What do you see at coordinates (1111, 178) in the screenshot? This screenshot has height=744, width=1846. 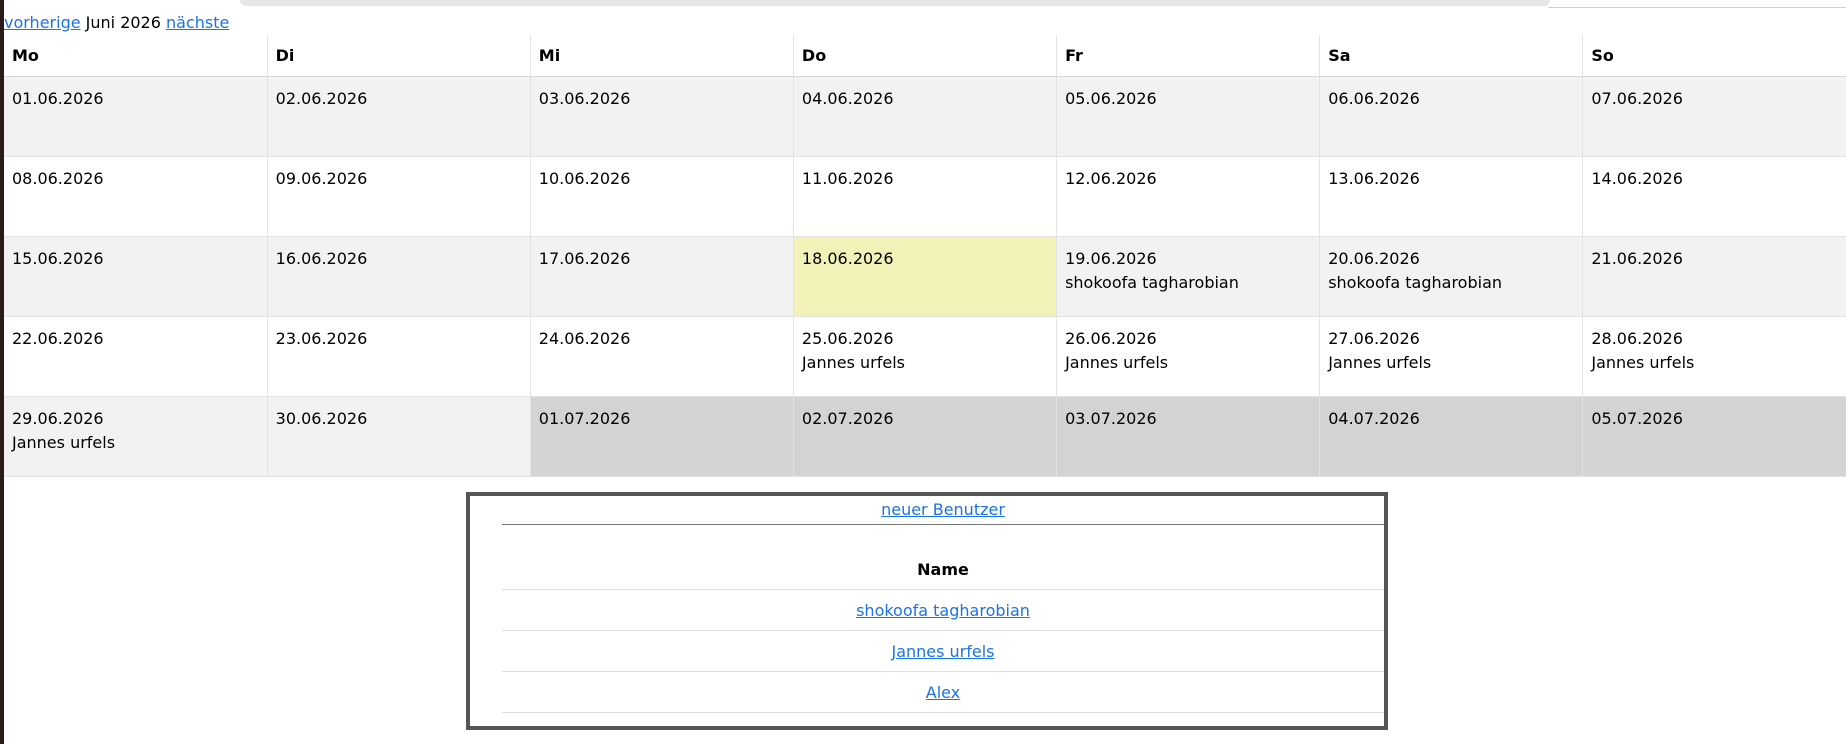 I see `day-date: 12.06.2026` at bounding box center [1111, 178].